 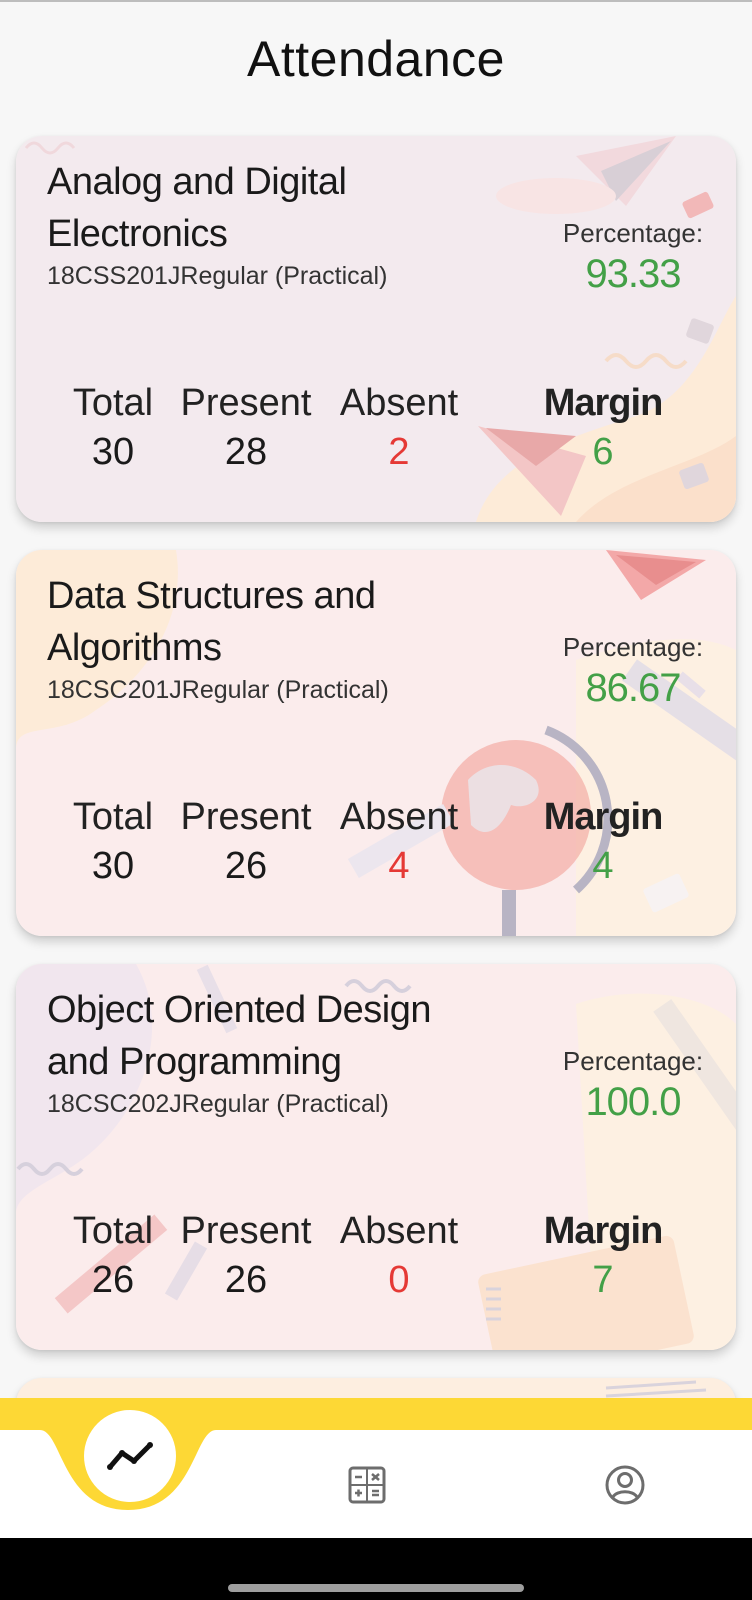 I want to click on percentage-value: 93.33, so click(x=633, y=274).